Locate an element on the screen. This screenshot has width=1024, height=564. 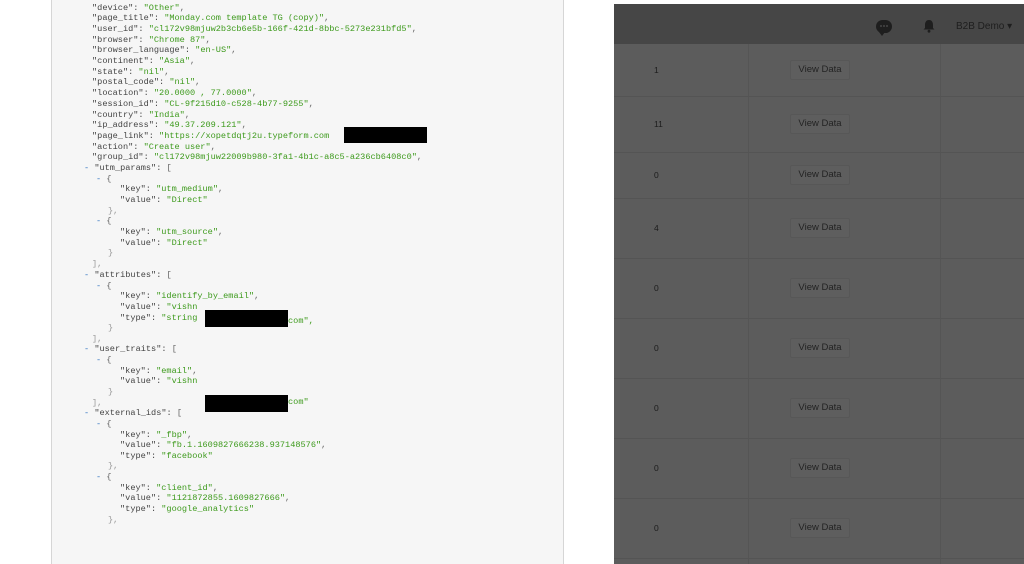
json-key: "value": is located at coordinates (143, 200).